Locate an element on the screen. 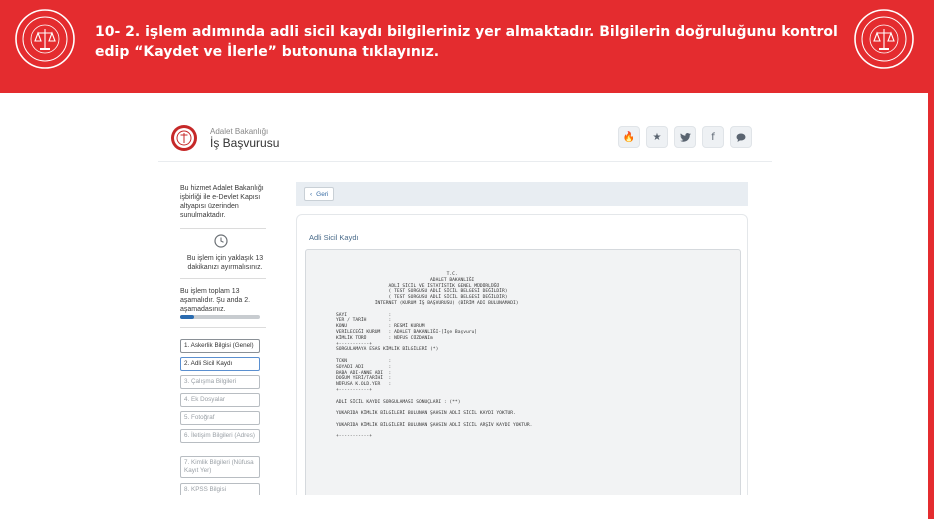 The height and width of the screenshot is (519, 934). card-title: Adli Sicil Kaydı is located at coordinates (334, 237).